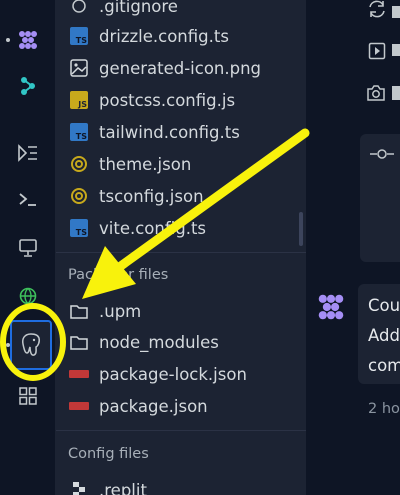  I want to click on annotation-arrow-shaft, so click(211, 200).